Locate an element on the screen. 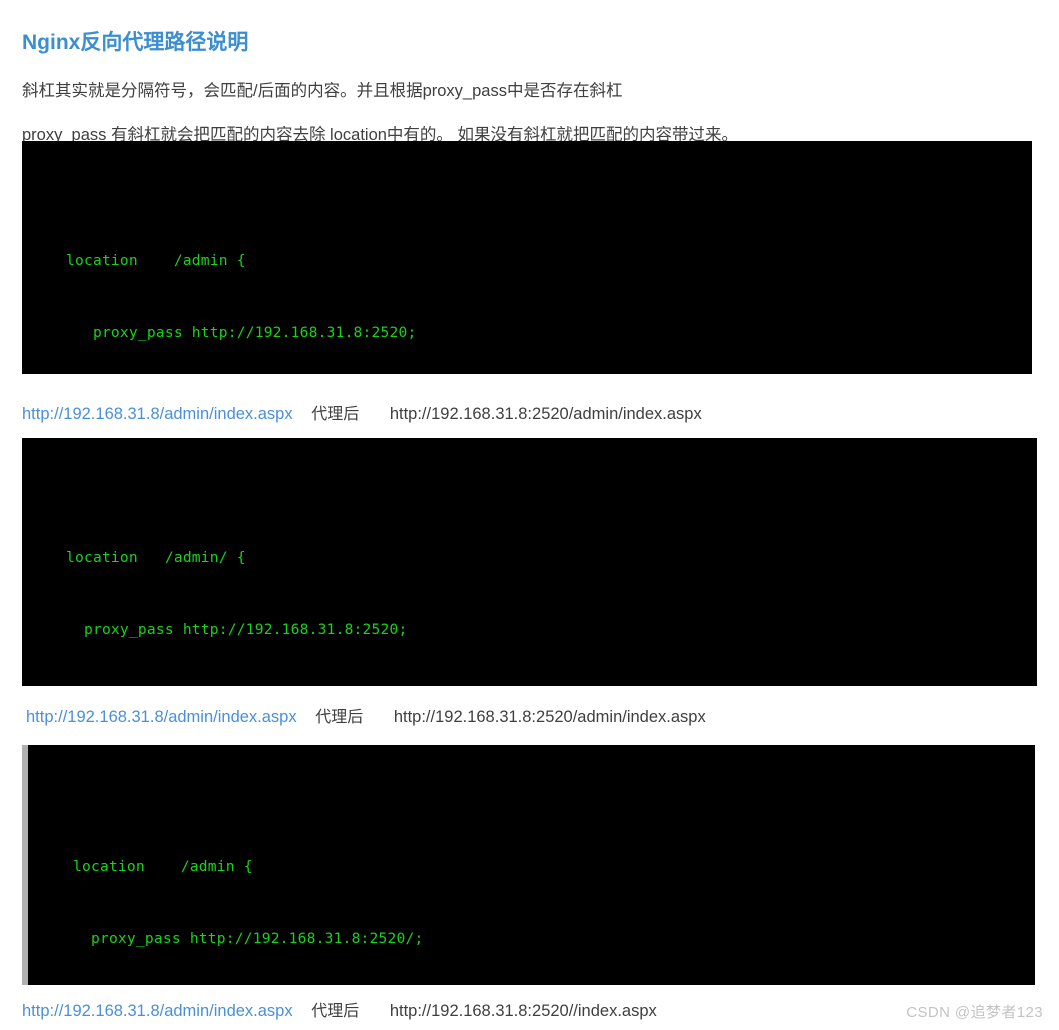  csdn-watermark: CSDN @追梦者123 is located at coordinates (974, 1012).